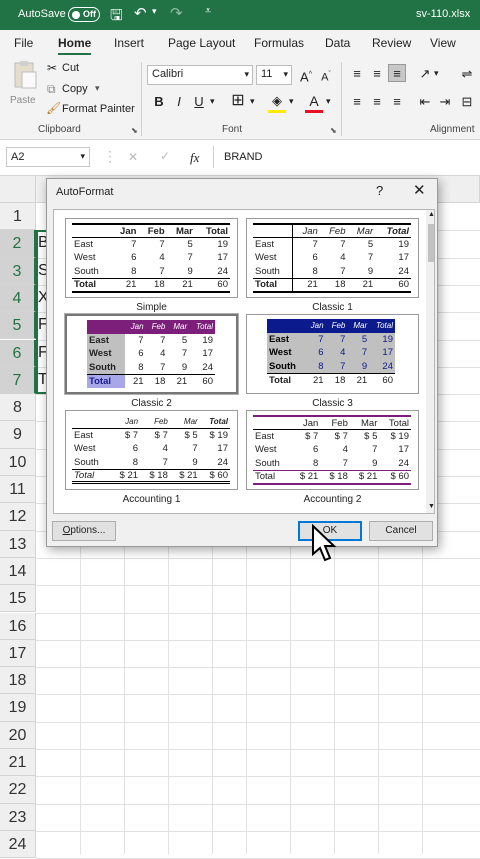  Describe the element at coordinates (97, 88) in the screenshot. I see `copy-dropdown-icon: ▾` at that location.